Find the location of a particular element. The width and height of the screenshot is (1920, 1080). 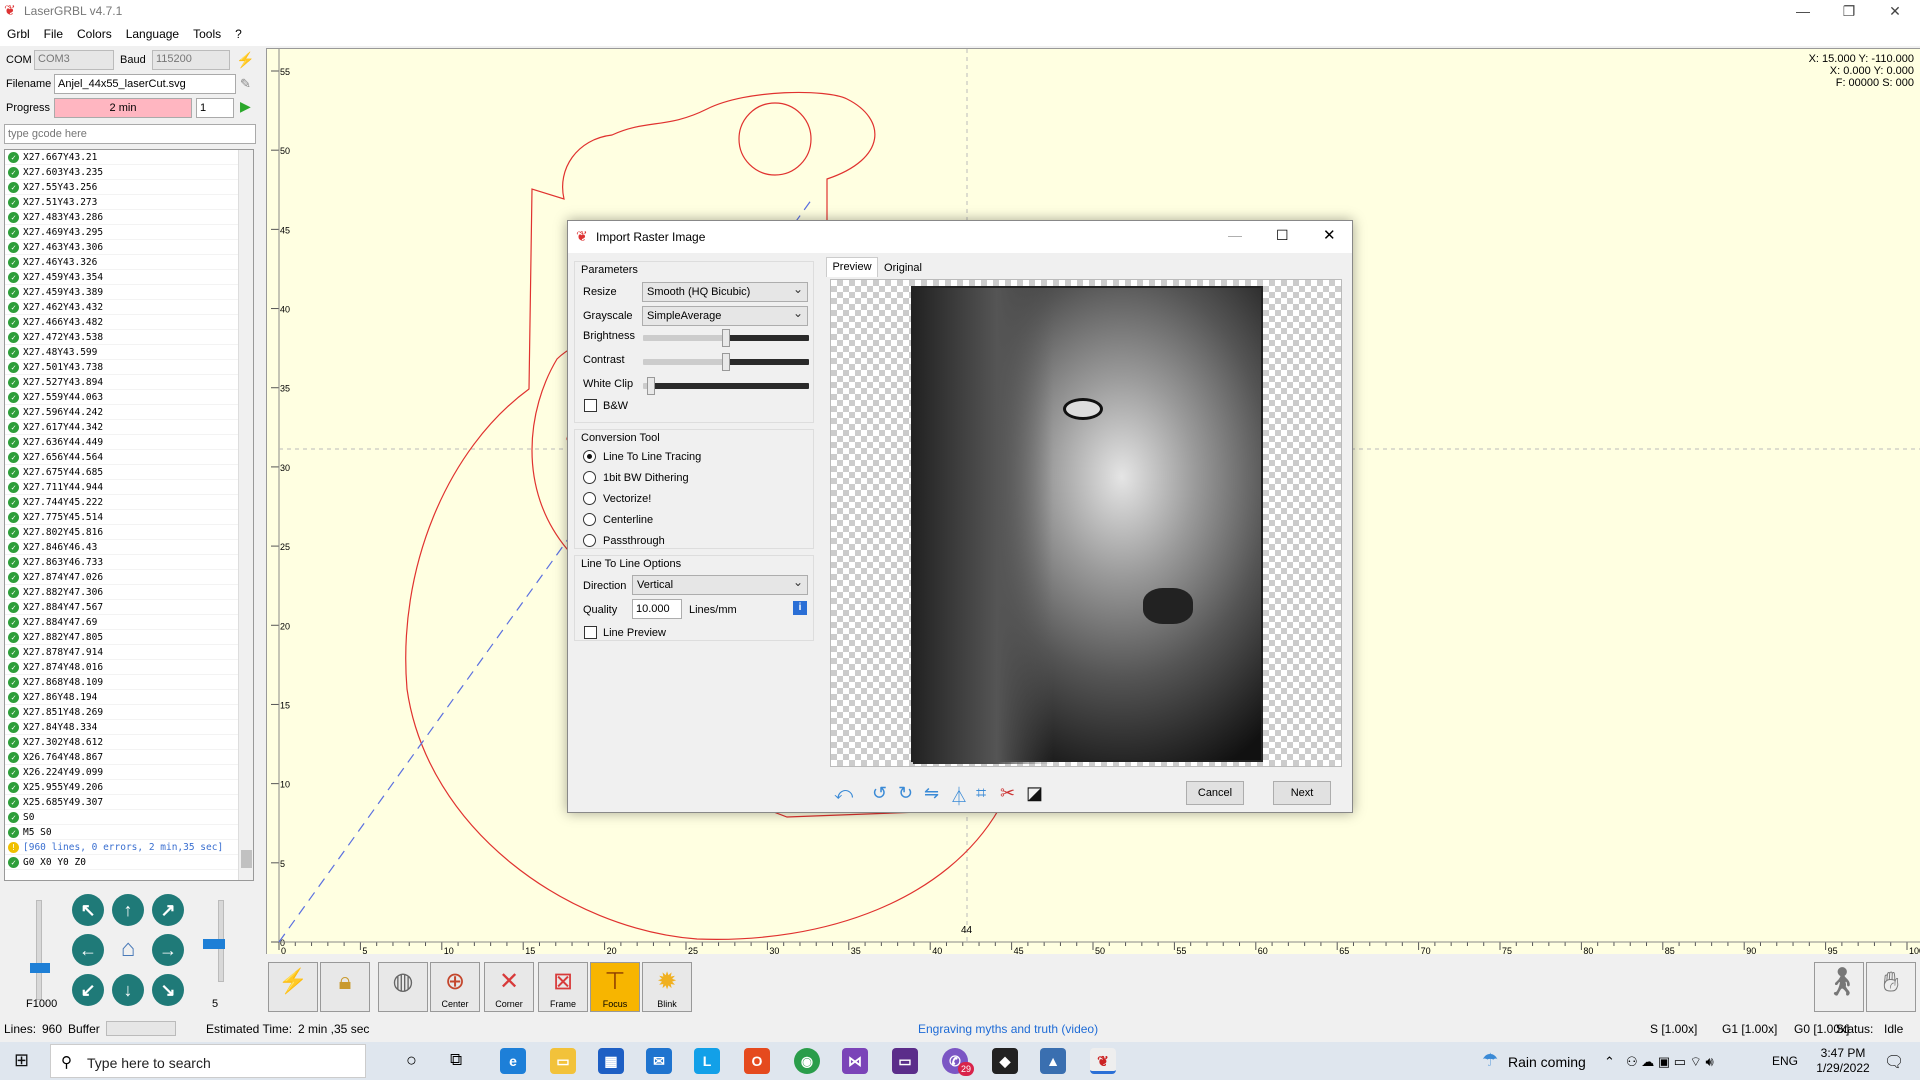

windows-start-icon: ⊞ is located at coordinates (21, 1060).